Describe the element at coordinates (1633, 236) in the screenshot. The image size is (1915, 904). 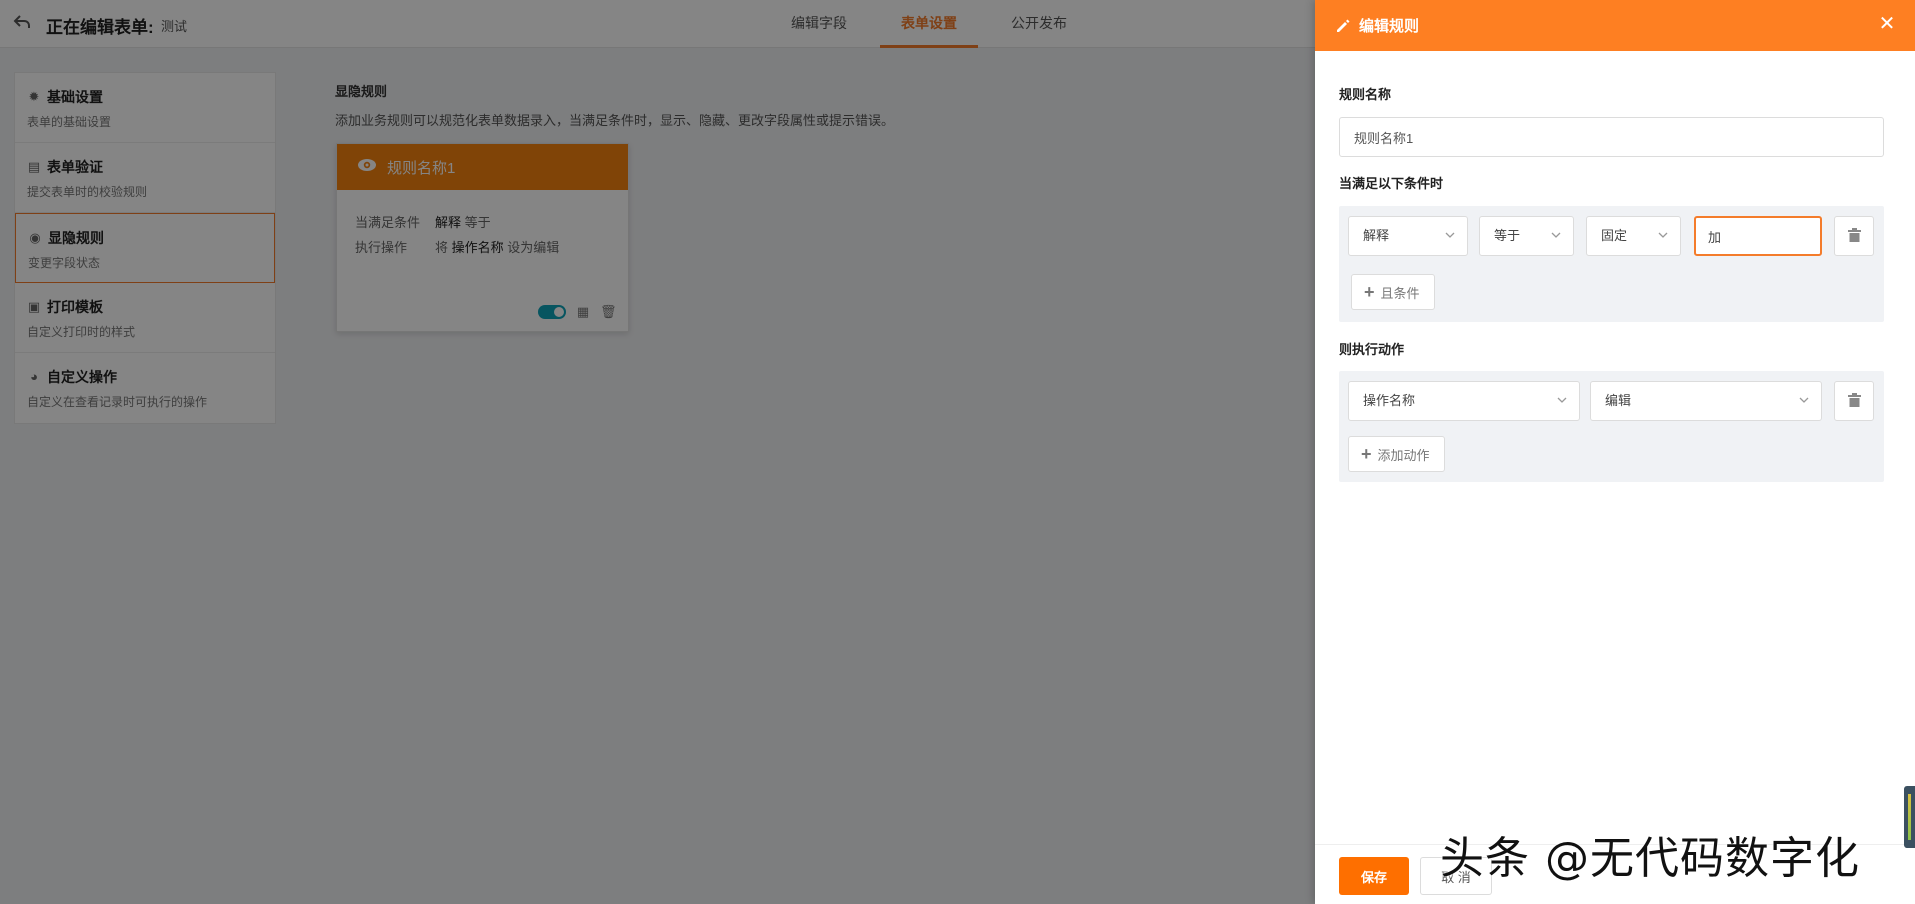
I see `condition-value-type-select: 固定` at that location.